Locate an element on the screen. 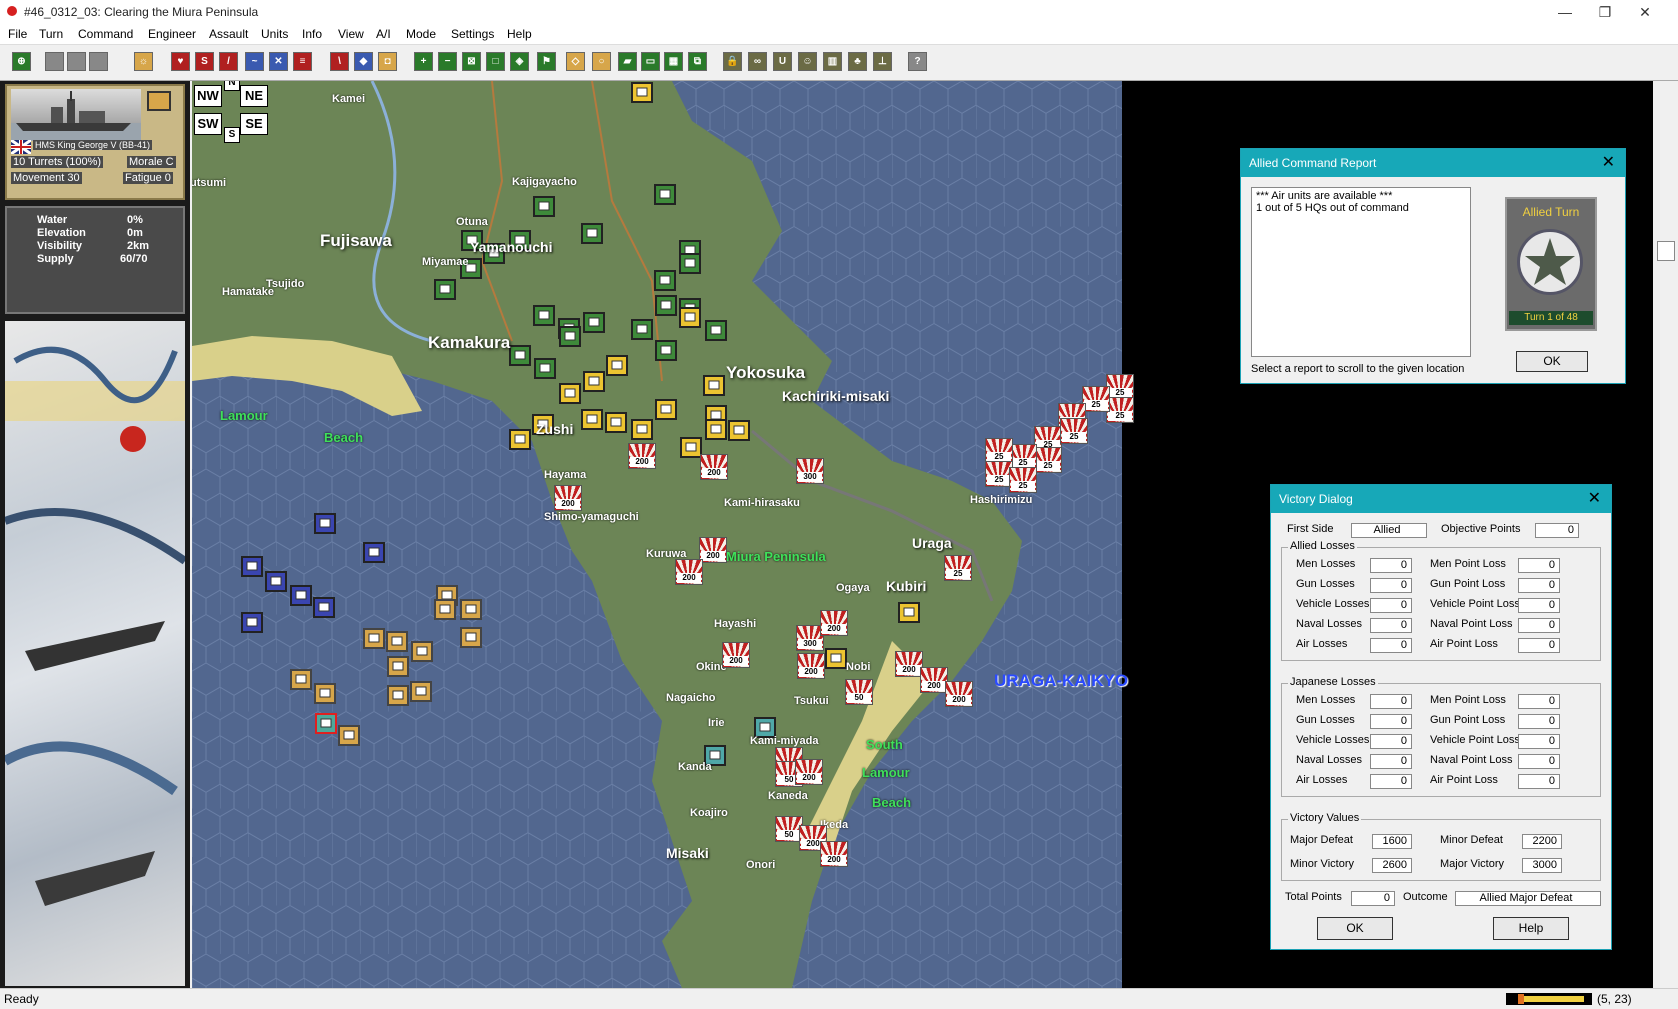  diamond-icon: ◇ is located at coordinates (575, 61).